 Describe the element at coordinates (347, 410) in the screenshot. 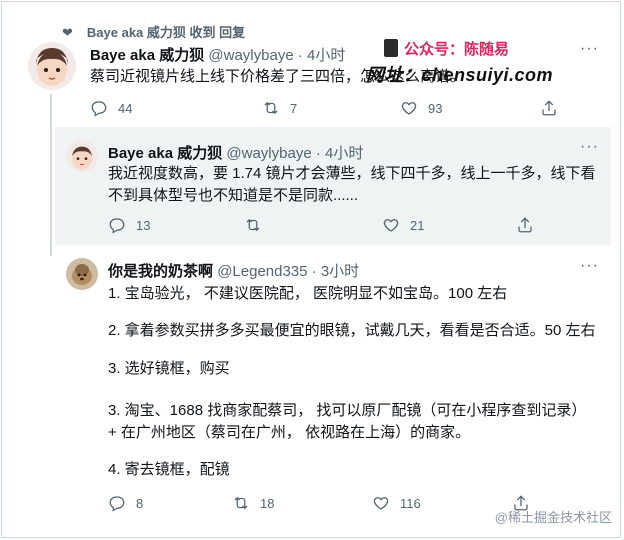

I see `tweet-text-line: 3. 淘宝、1688 找商家配蔡司， 找可以原厂配镜（可在小程序查到记录）` at that location.